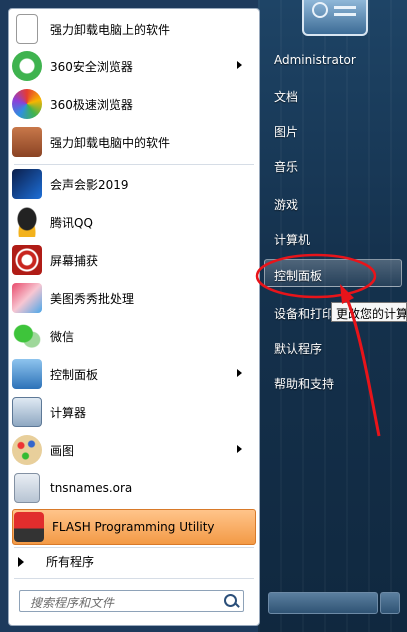 This screenshot has width=407, height=632. What do you see at coordinates (68, 412) in the screenshot?
I see `program-label: 计算器` at bounding box center [68, 412].